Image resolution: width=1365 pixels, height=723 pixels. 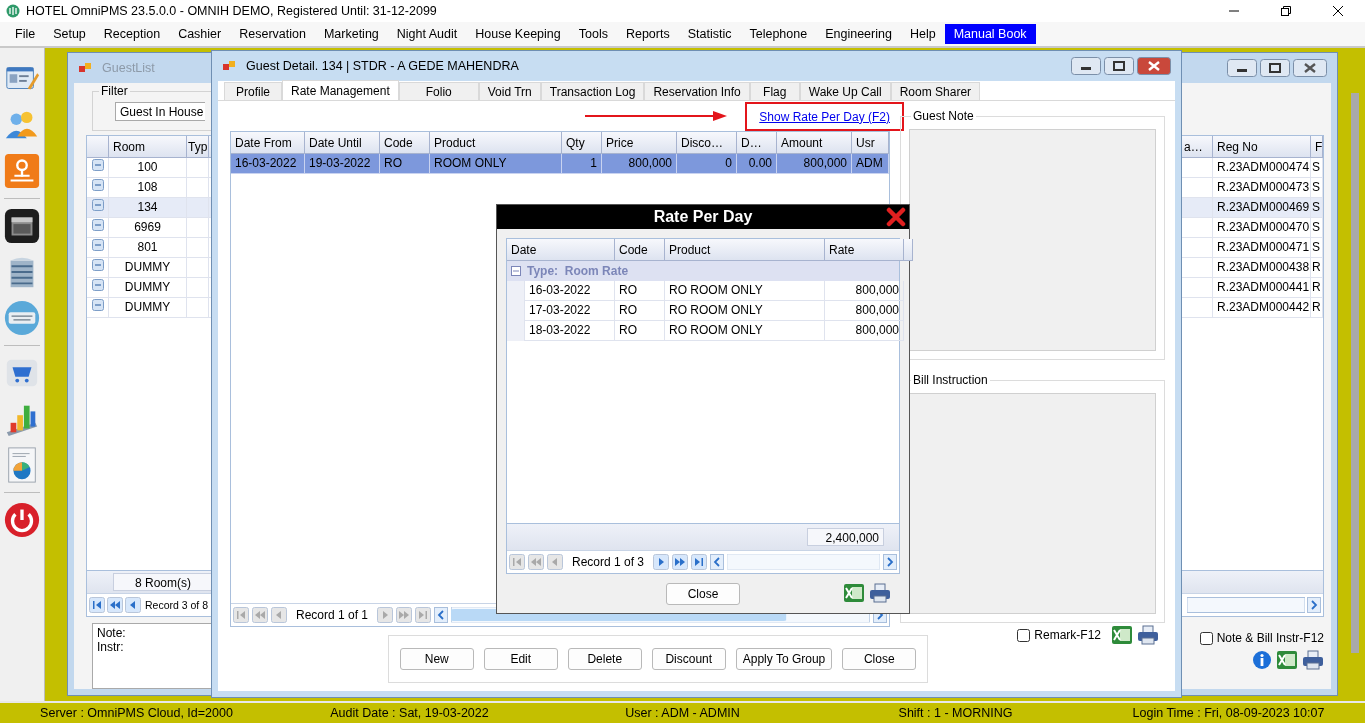 What do you see at coordinates (1067, 635) in the screenshot?
I see `checkbox-label: Remark-F12` at bounding box center [1067, 635].